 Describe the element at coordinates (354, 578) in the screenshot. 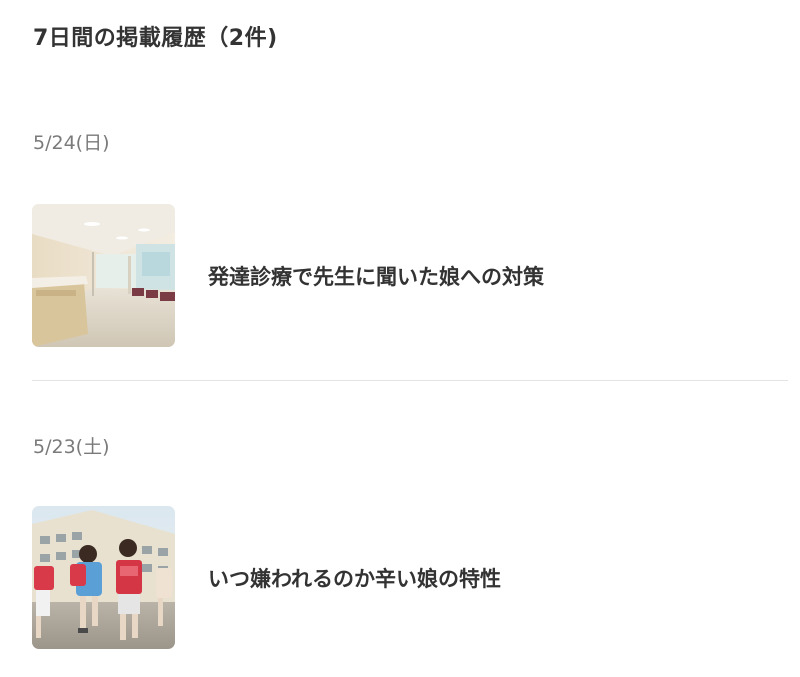

I see `history-entry-title: いつ嫌われるのか辛い娘の特性` at that location.